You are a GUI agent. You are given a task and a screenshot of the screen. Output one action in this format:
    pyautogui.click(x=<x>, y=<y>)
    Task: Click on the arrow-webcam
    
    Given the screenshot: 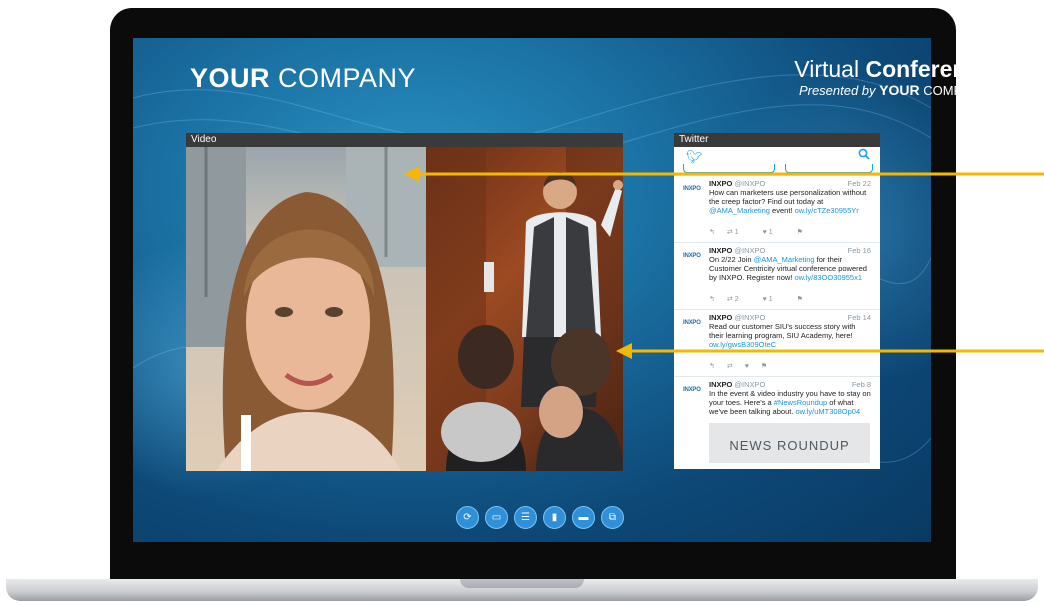 What is the action you would take?
    pyautogui.click(x=724, y=174)
    